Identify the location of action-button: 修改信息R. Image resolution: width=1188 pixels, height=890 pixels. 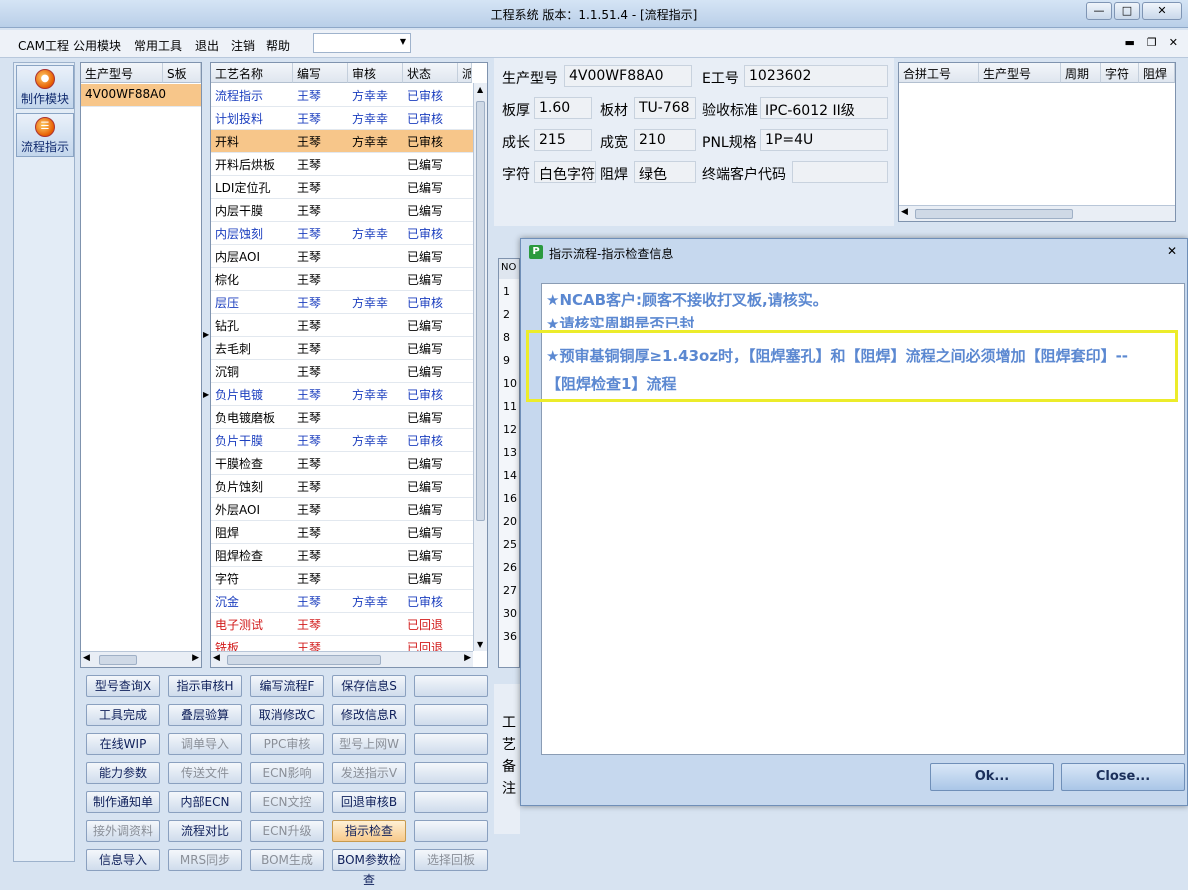
(369, 715).